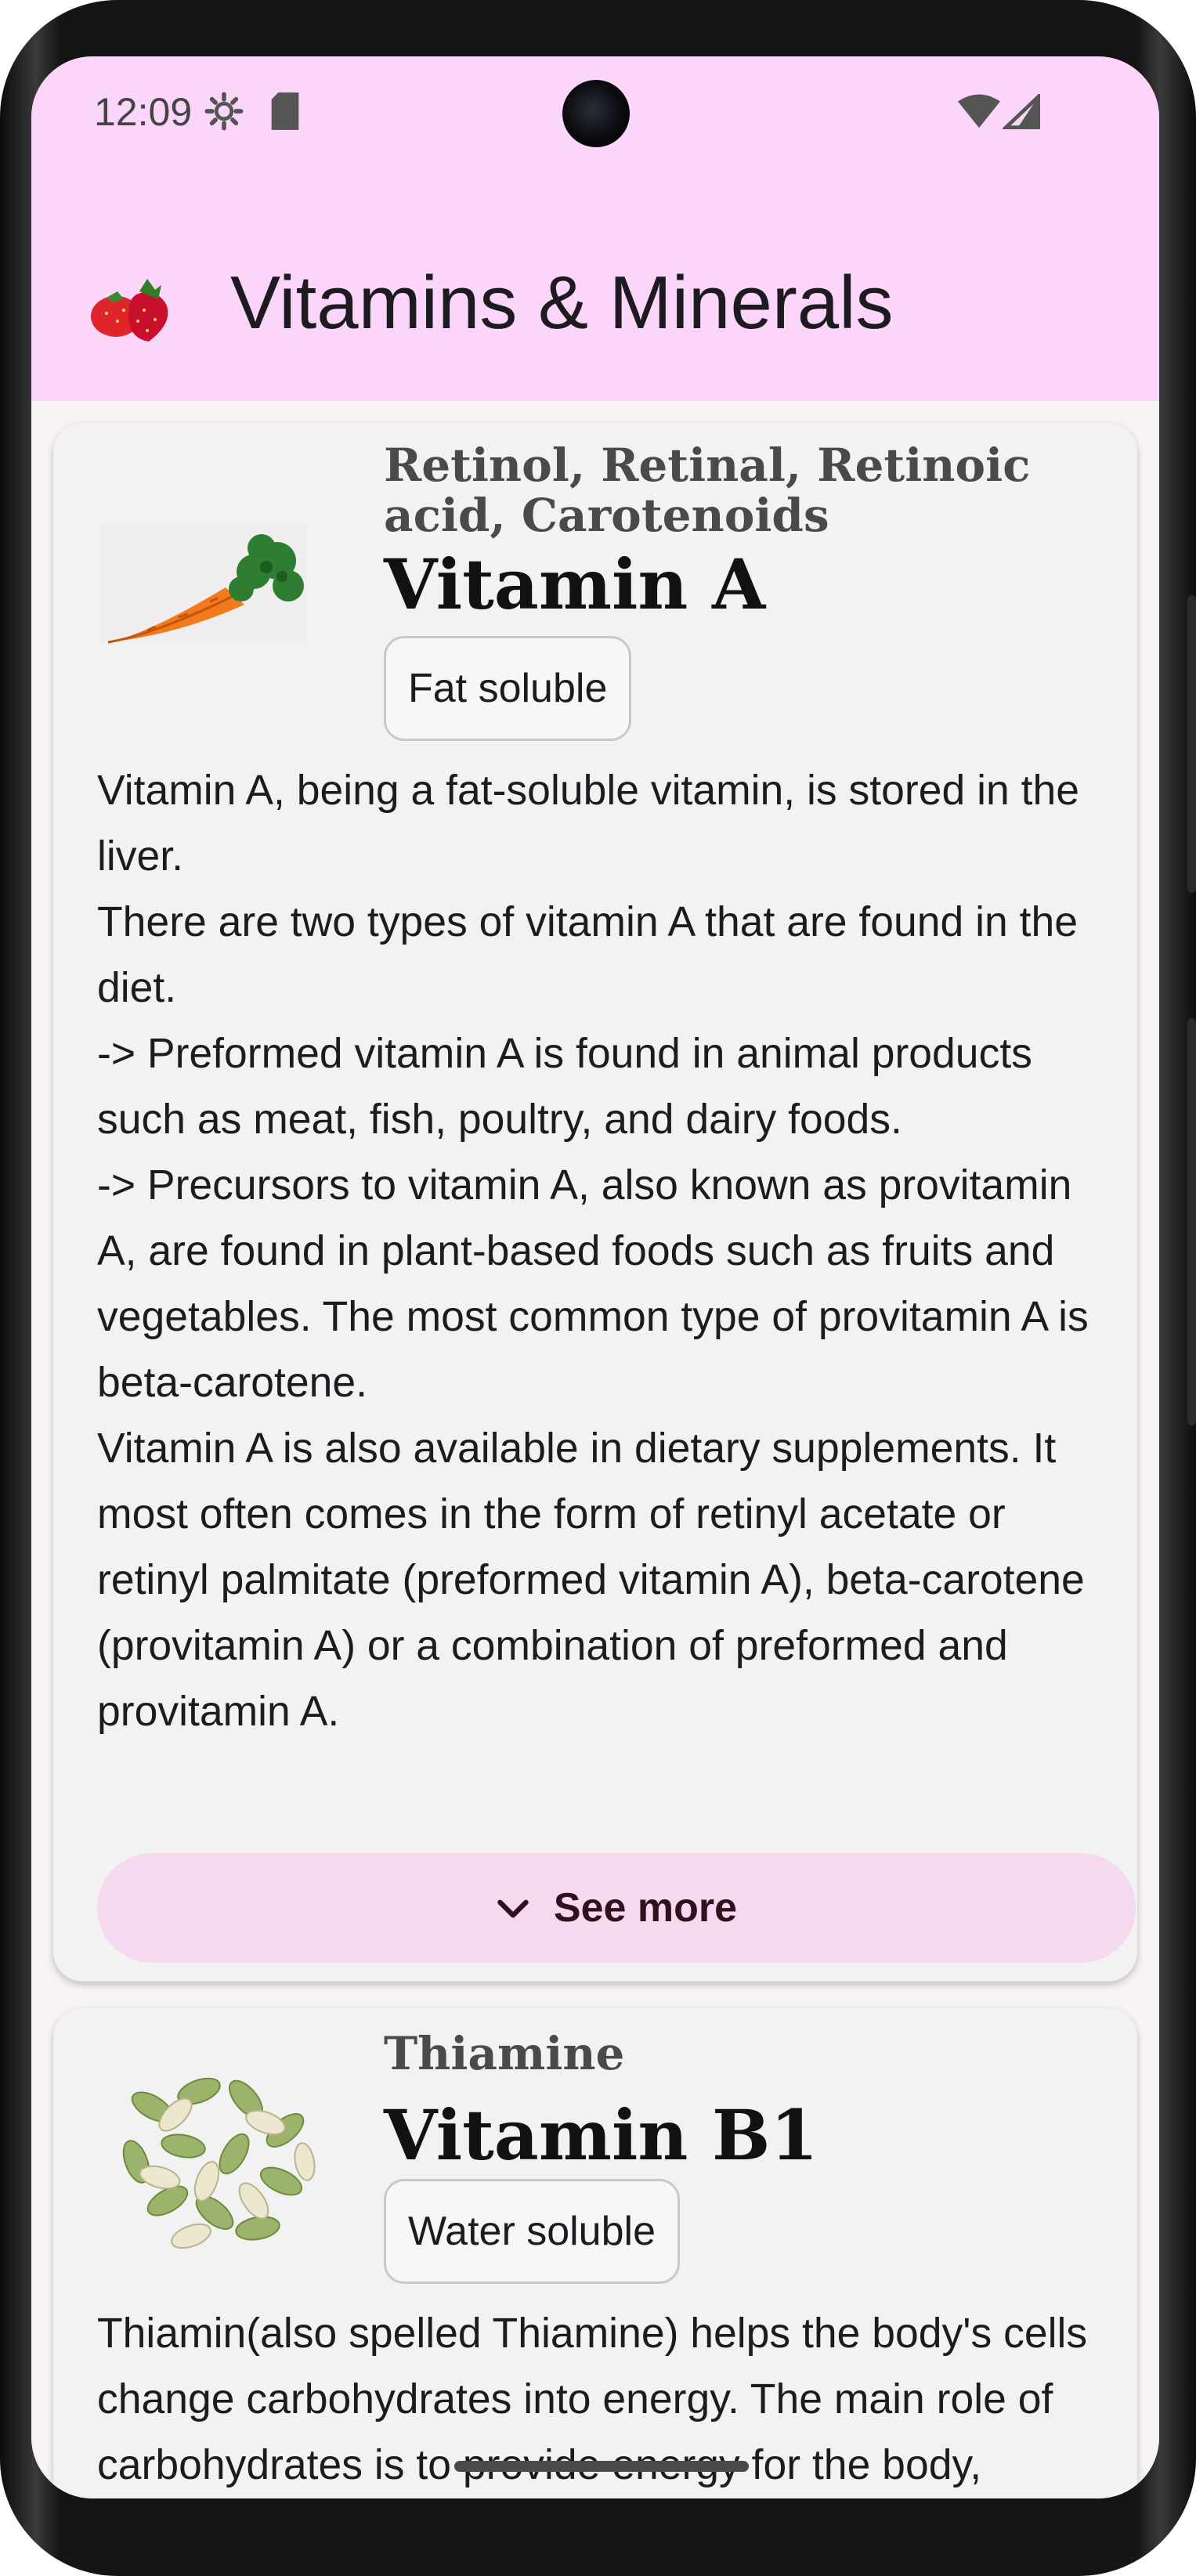 This screenshot has height=2576, width=1196. I want to click on chevron-down-icon, so click(513, 1907).